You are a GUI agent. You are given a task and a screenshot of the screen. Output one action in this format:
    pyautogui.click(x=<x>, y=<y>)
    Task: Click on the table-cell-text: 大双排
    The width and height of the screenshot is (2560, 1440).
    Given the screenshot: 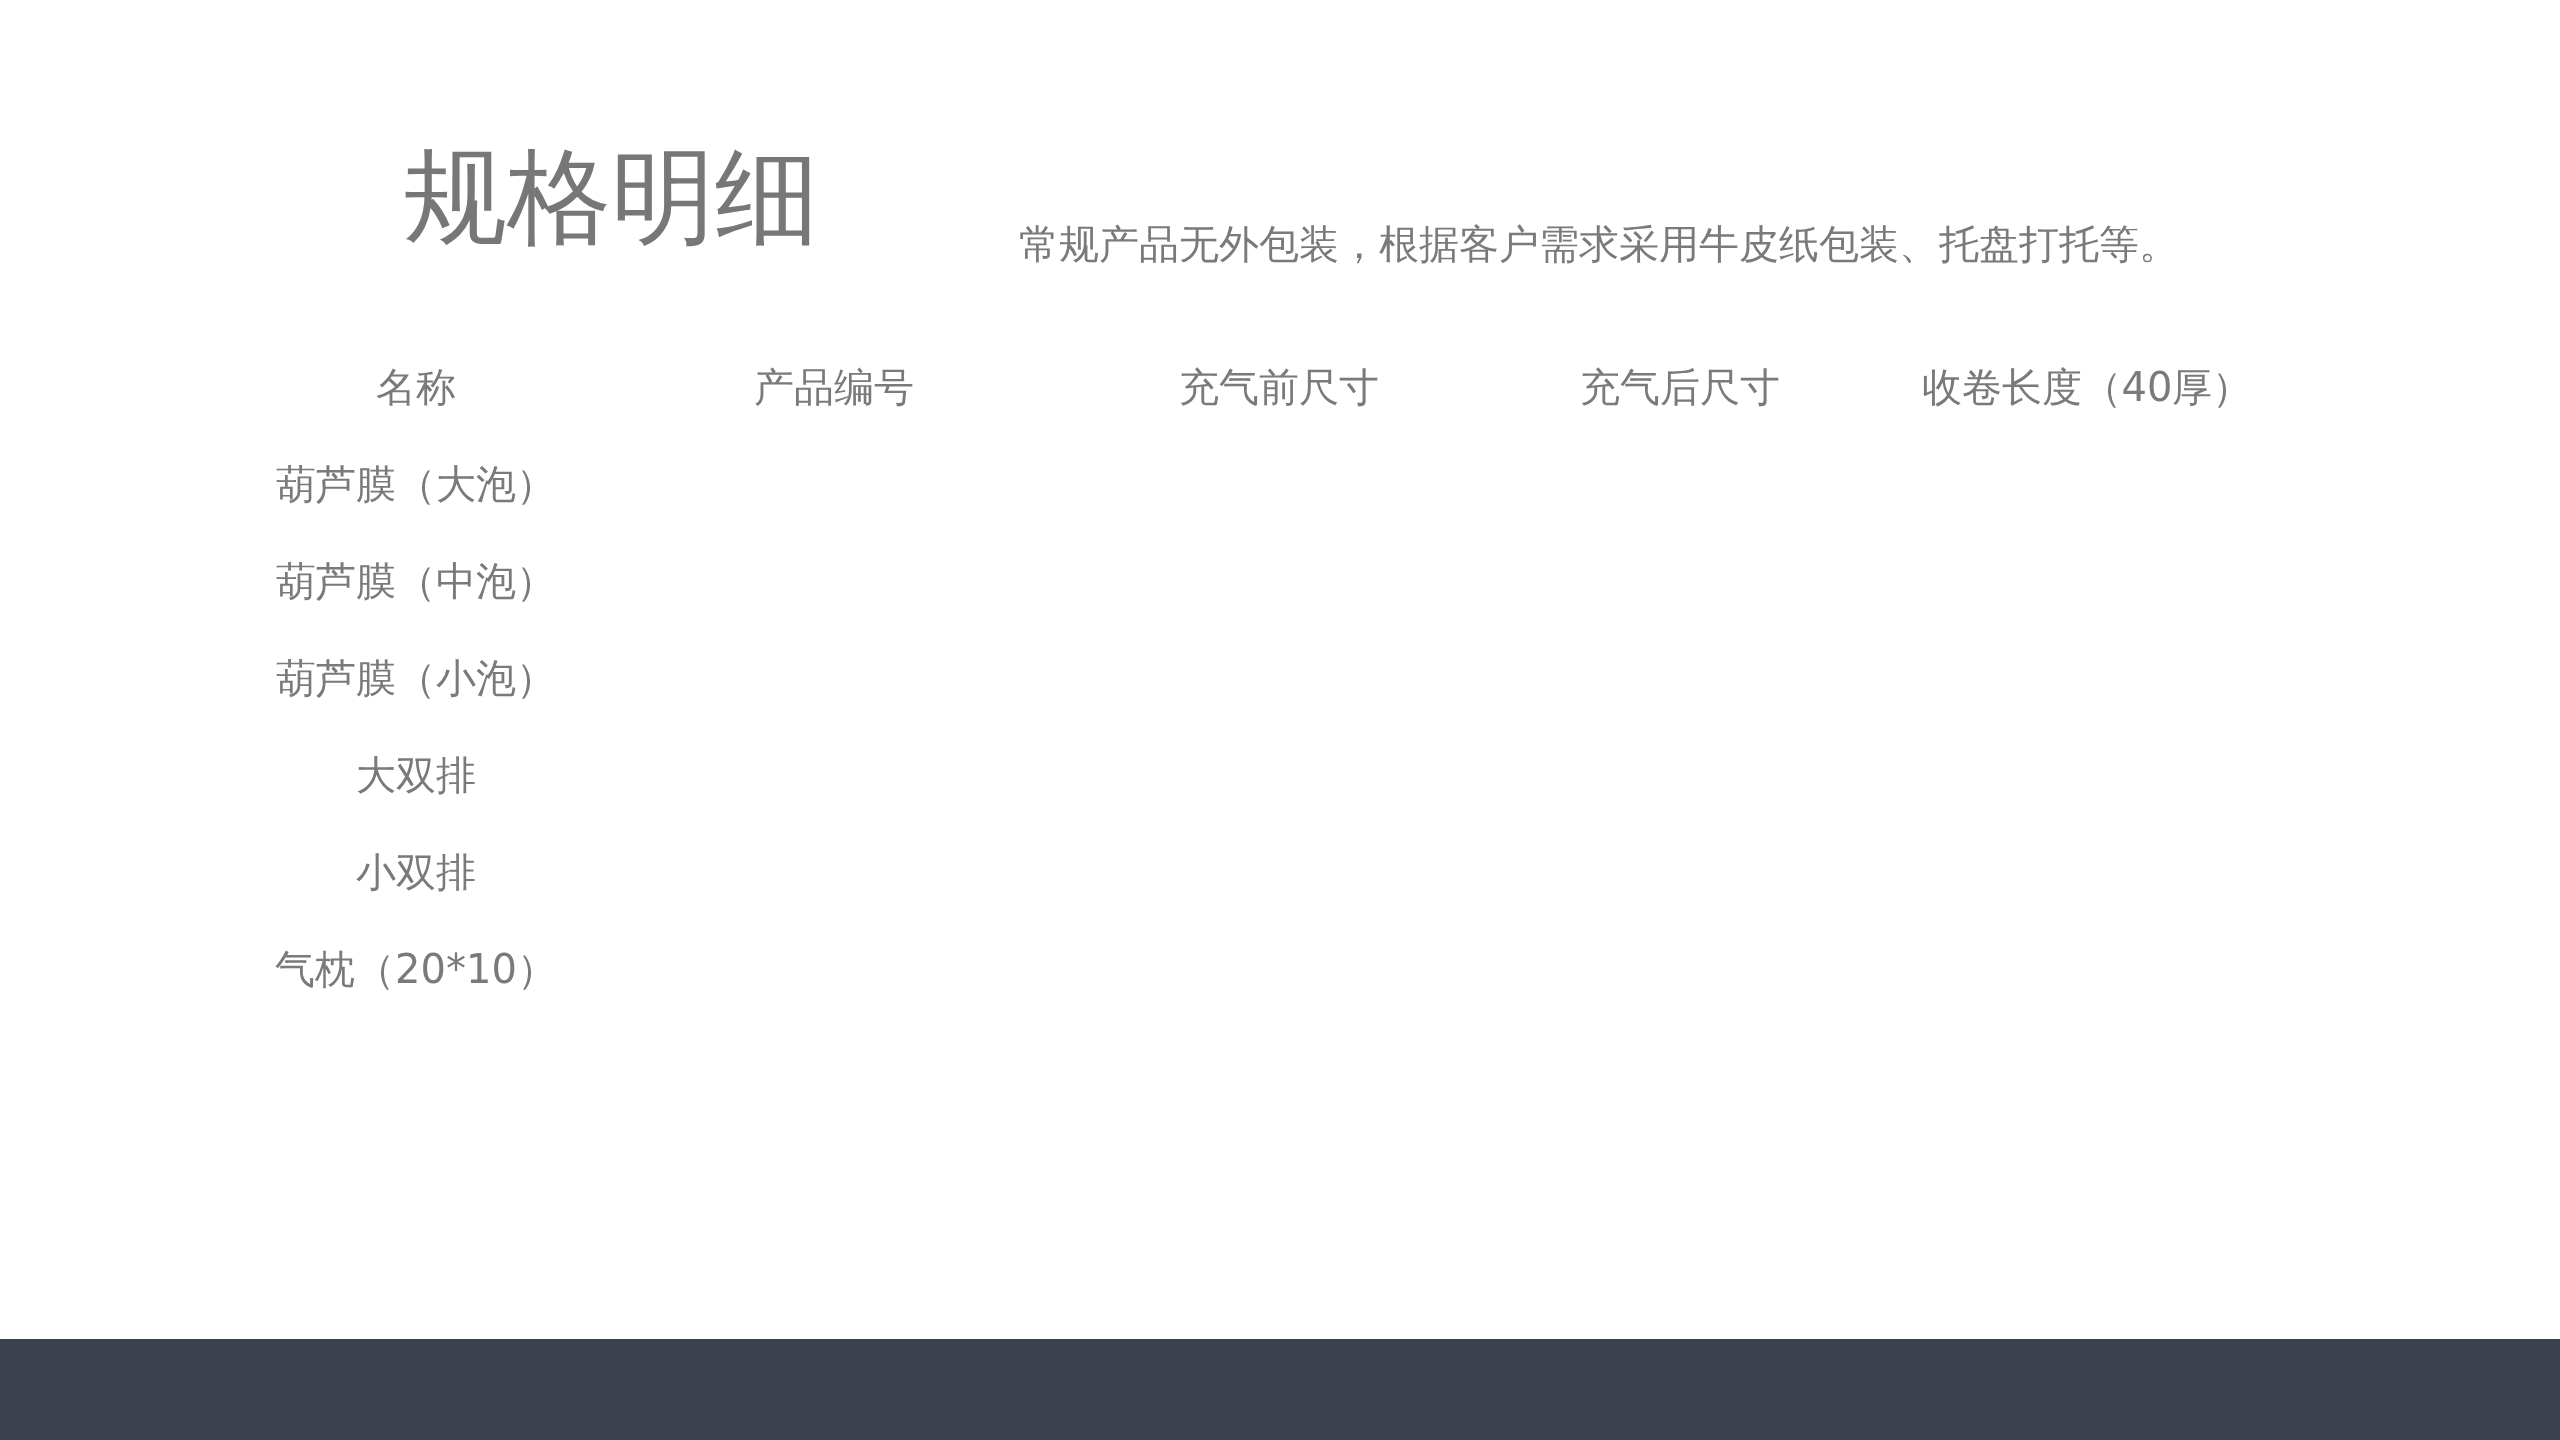 What is the action you would take?
    pyautogui.click(x=416, y=776)
    